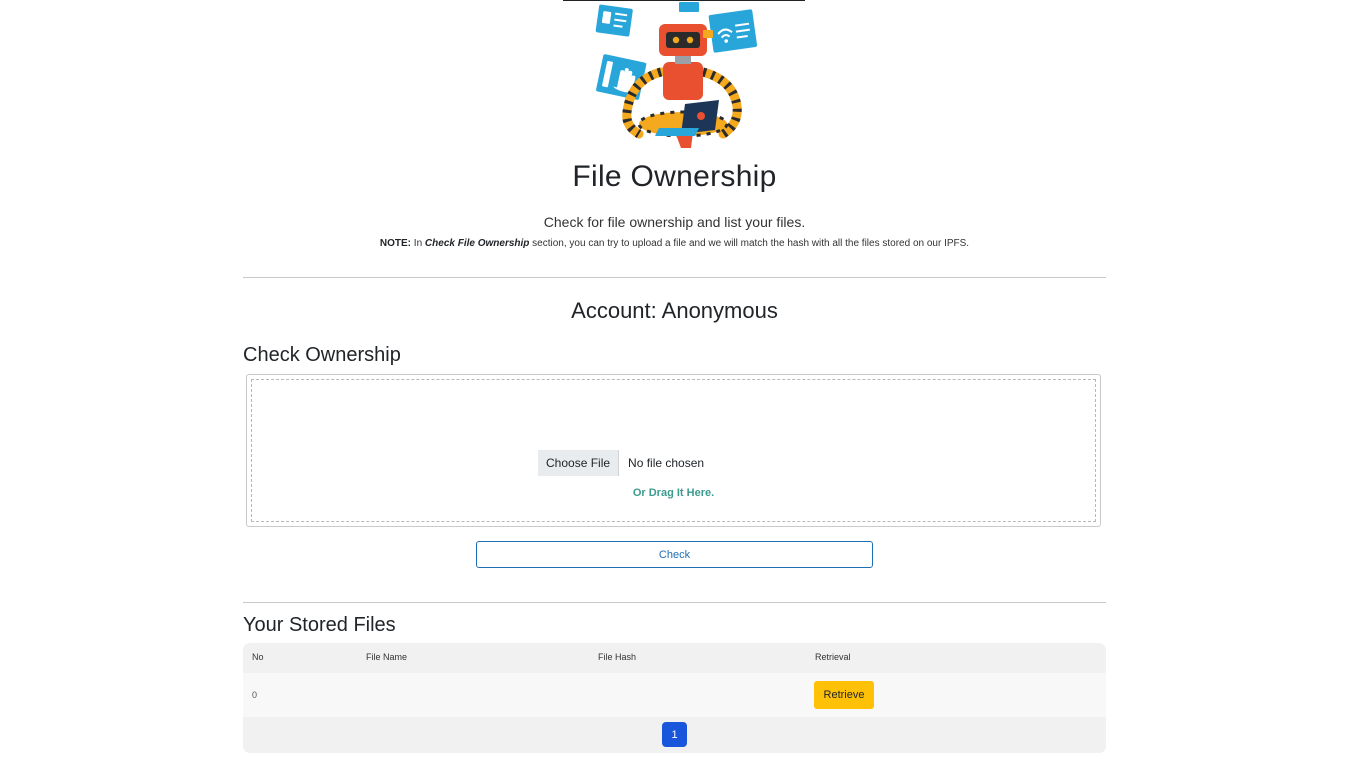 Image resolution: width=1348 pixels, height=768 pixels. What do you see at coordinates (674, 658) in the screenshot?
I see `table-header: No File Name File Hash Retrieval` at bounding box center [674, 658].